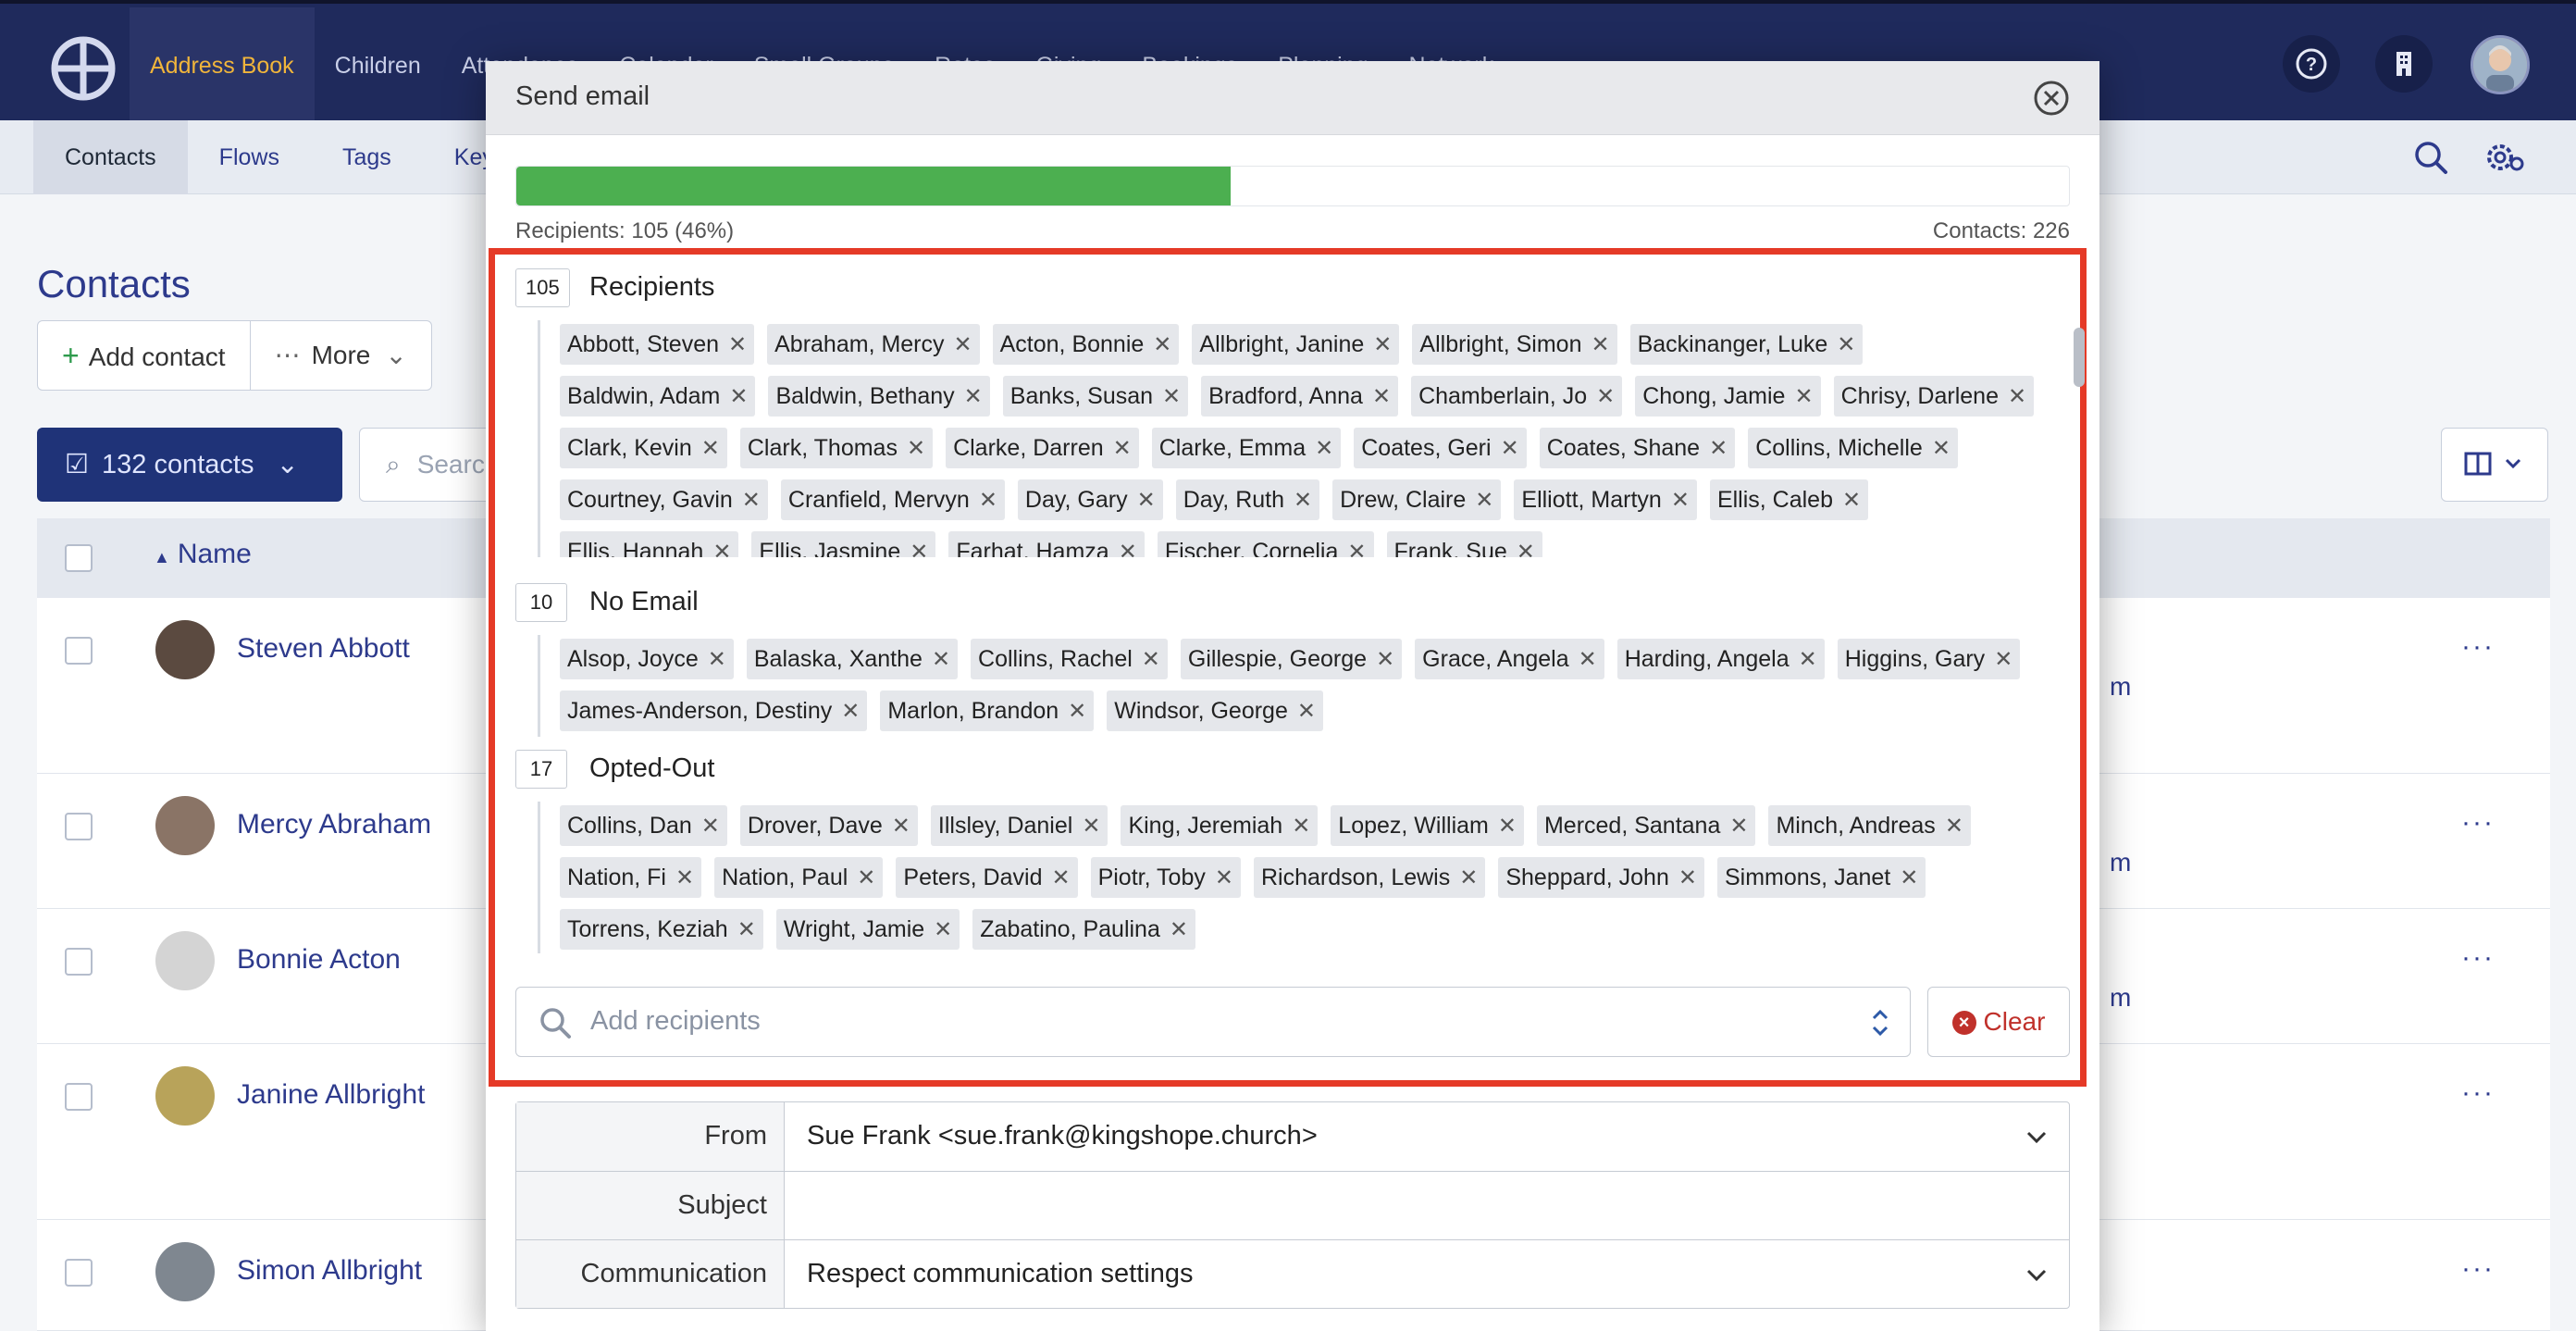 This screenshot has width=2576, height=1331. Describe the element at coordinates (1166, 877) in the screenshot. I see `recipient-chip: Piotr, Toby ✕` at that location.